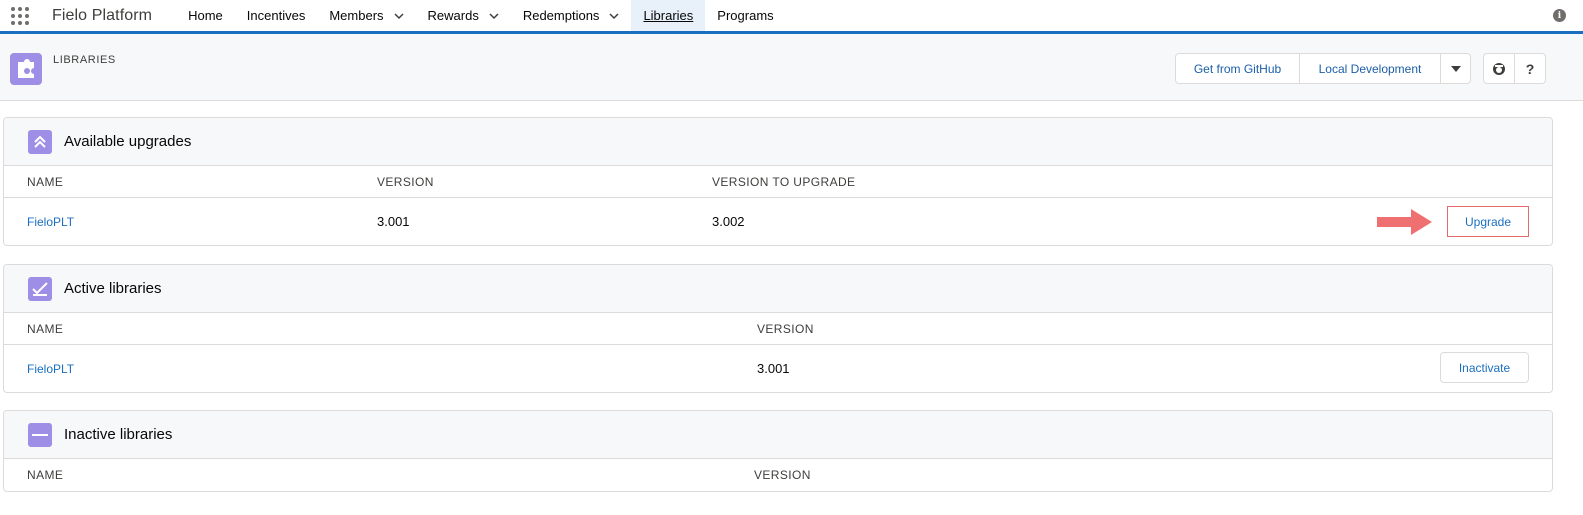 The image size is (1583, 515). Describe the element at coordinates (40, 141) in the screenshot. I see `upgrade-icon` at that location.